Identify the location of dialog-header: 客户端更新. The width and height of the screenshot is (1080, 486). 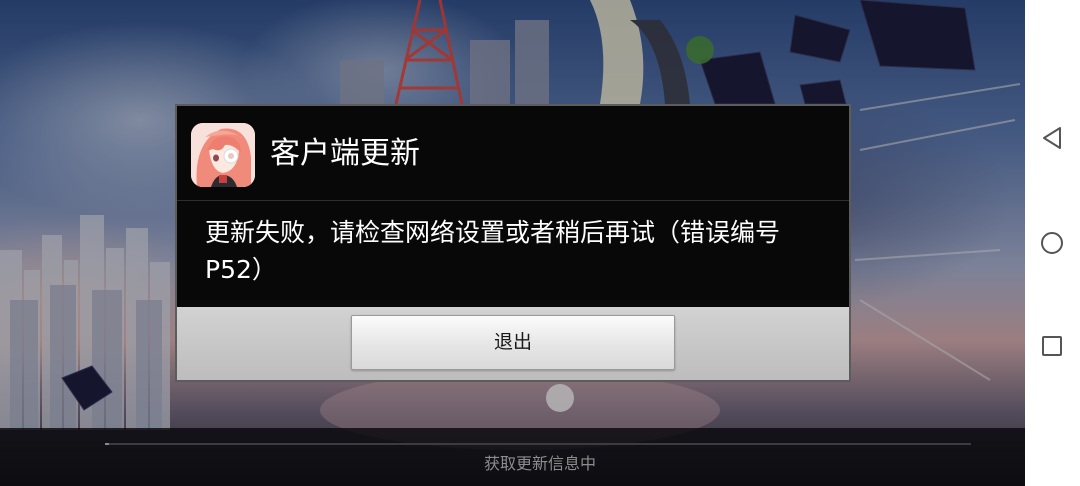
(513, 153).